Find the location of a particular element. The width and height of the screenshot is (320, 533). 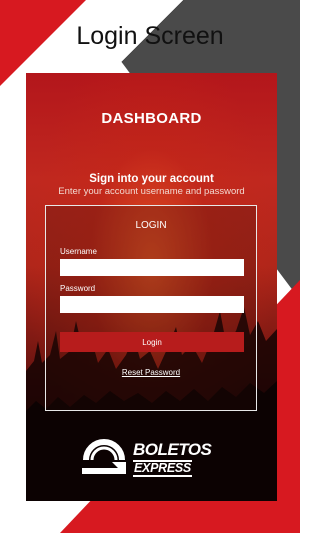

reset-password-link: Reset Password is located at coordinates (151, 372).